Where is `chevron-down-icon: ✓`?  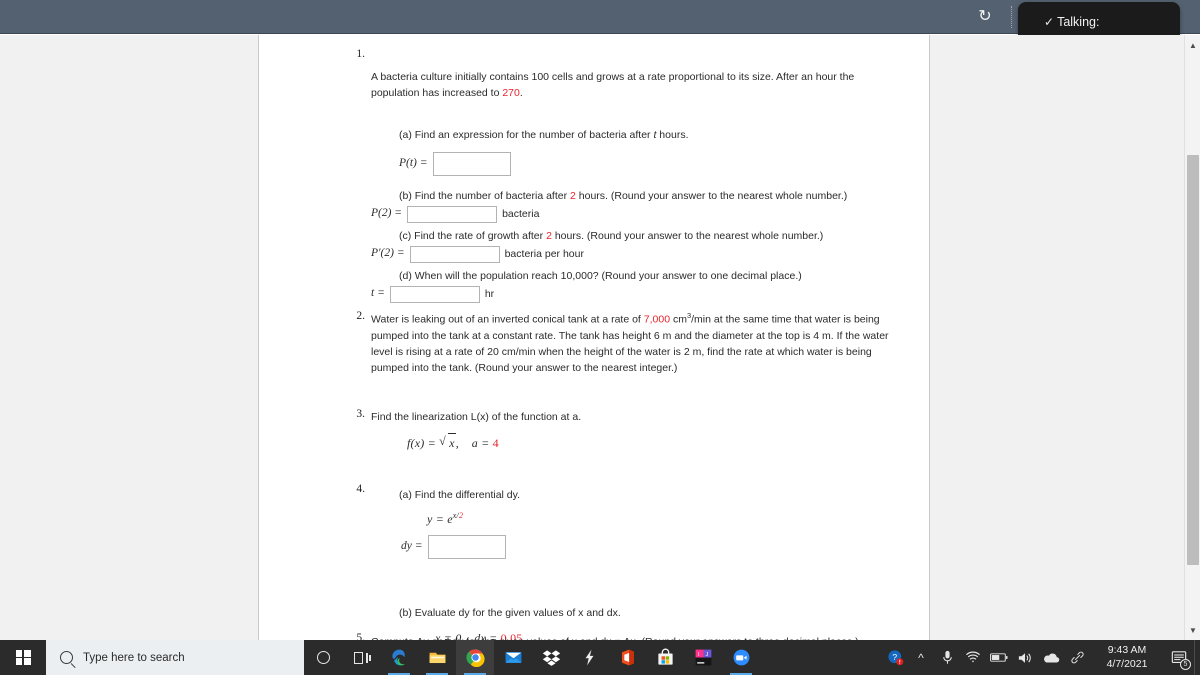
chevron-down-icon: ✓ is located at coordinates (1049, 22).